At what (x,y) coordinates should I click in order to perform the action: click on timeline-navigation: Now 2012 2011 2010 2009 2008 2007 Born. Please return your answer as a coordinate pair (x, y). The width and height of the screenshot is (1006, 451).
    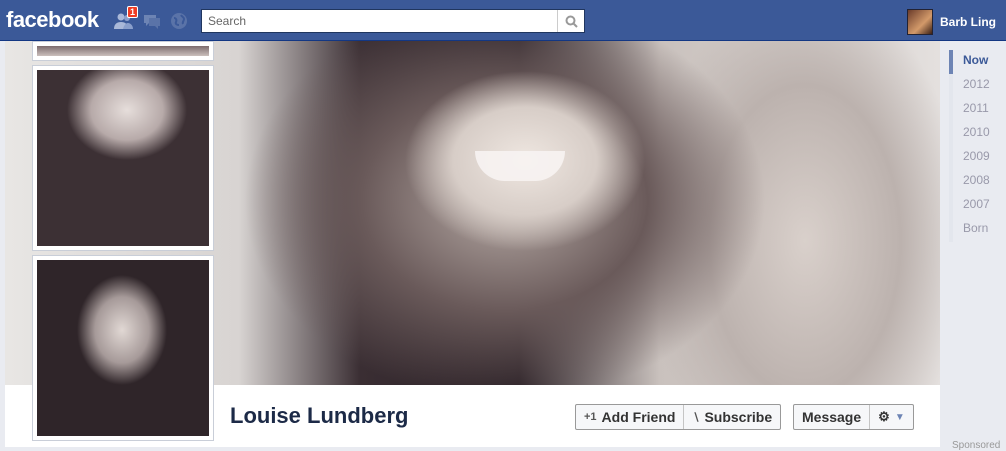
    Looking at the image, I should click on (974, 146).